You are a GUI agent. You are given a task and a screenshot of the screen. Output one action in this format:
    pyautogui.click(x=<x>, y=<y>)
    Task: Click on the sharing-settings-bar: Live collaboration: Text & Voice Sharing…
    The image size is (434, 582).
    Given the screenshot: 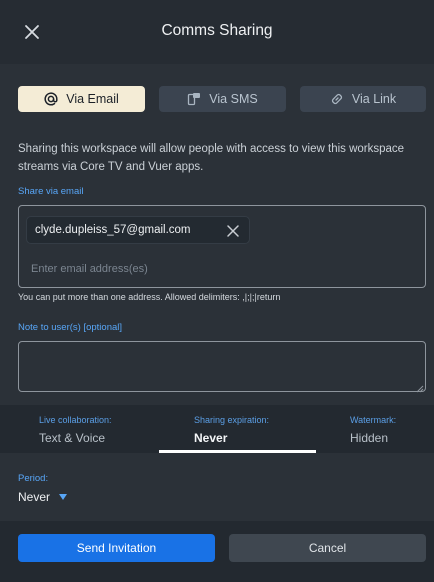 What is the action you would take?
    pyautogui.click(x=217, y=429)
    